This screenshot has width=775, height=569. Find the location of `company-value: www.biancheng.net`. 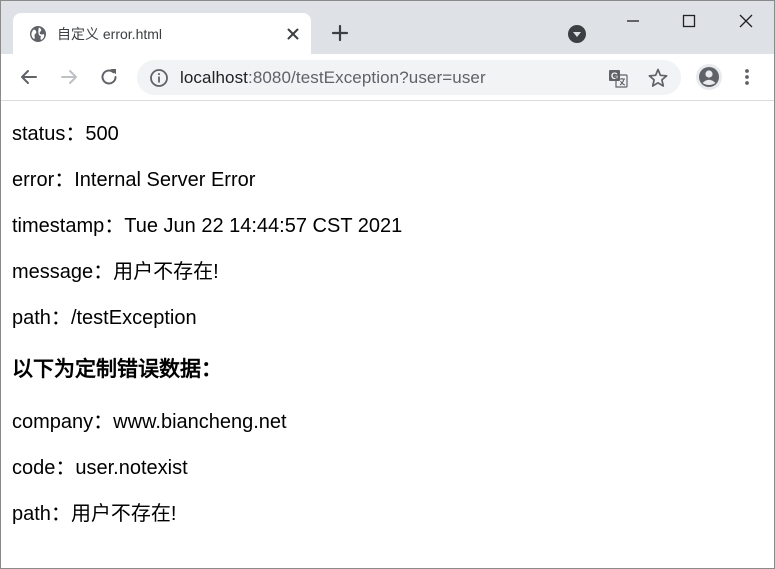

company-value: www.biancheng.net is located at coordinates (200, 422).